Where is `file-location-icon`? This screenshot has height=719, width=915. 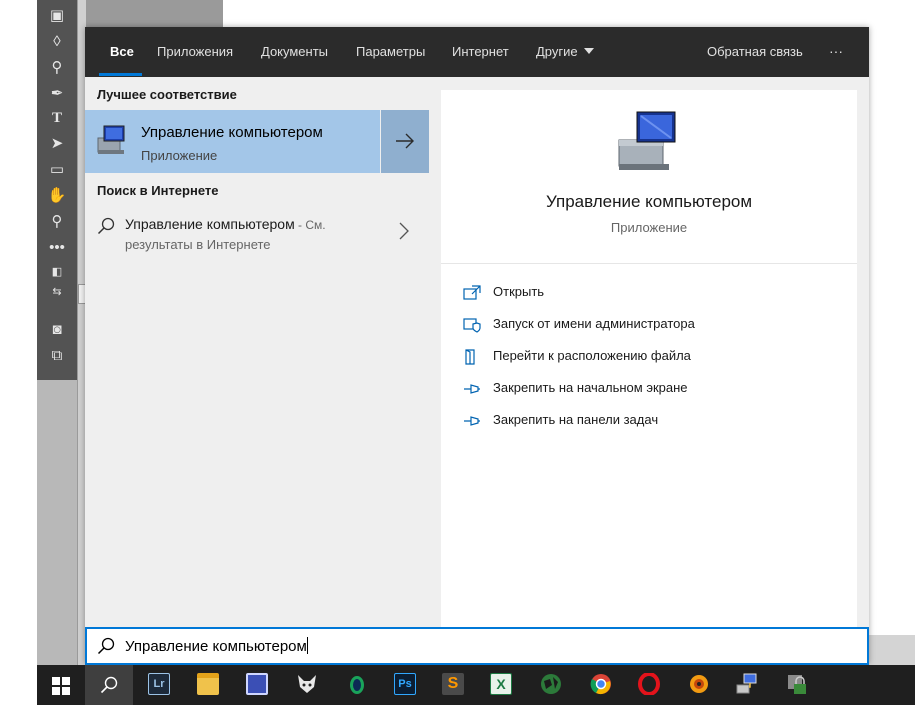 file-location-icon is located at coordinates (470, 357).